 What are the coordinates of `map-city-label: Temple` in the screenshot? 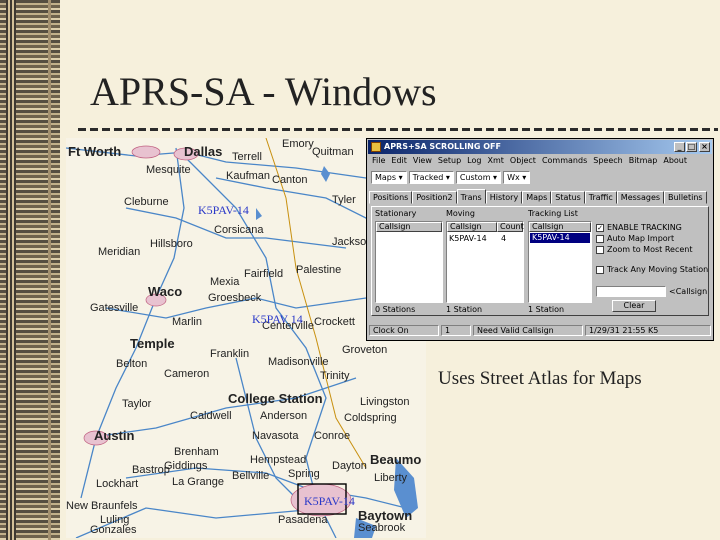 It's located at (152, 343).